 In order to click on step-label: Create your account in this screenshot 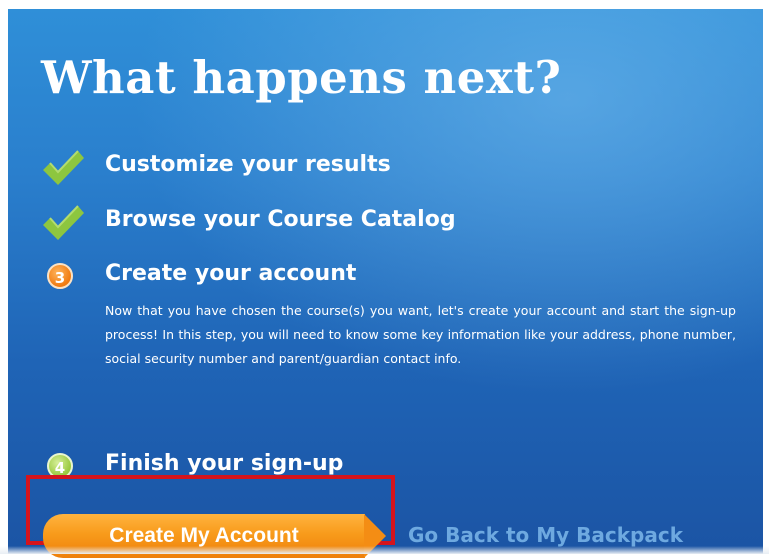, I will do `click(231, 273)`.